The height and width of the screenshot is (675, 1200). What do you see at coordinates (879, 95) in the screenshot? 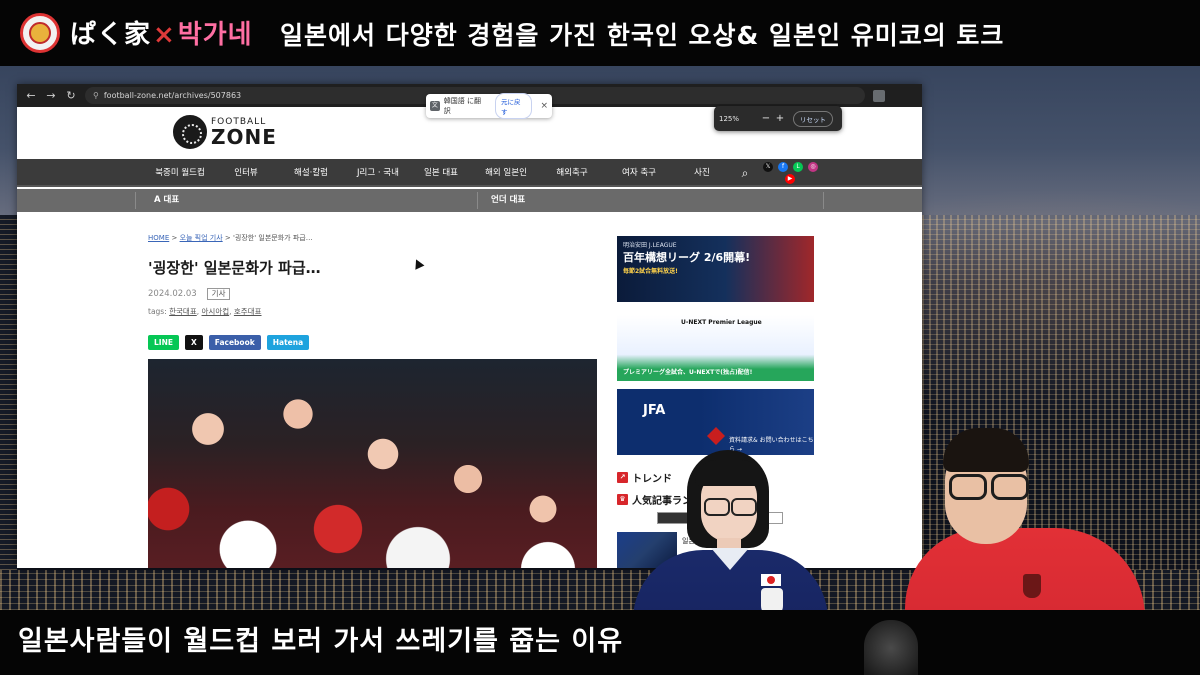
I see `translate-extension-icon` at bounding box center [879, 95].